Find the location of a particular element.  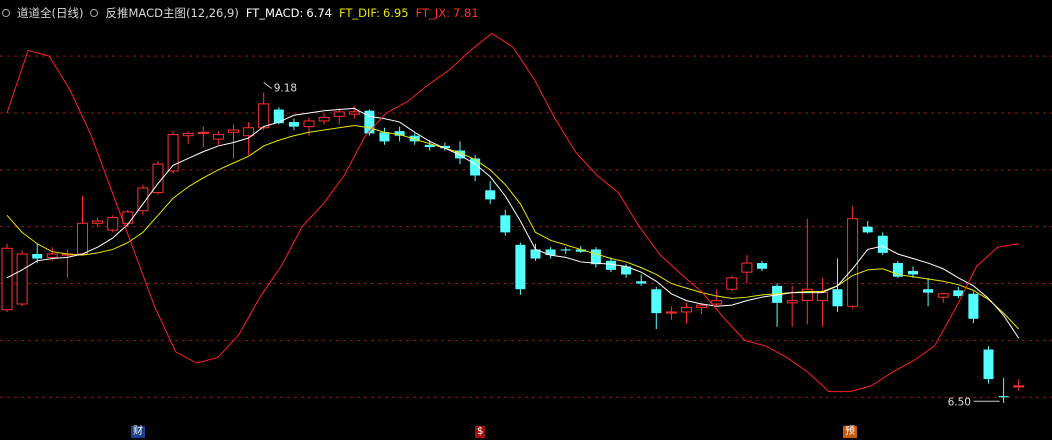

high-annotation-label: 9.18 is located at coordinates (285, 89).